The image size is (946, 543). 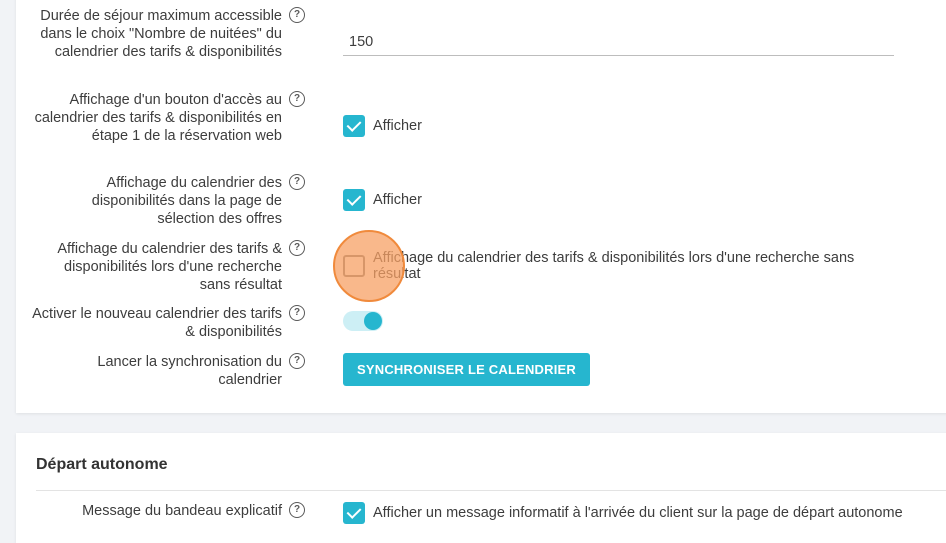 What do you see at coordinates (618, 44) in the screenshot?
I see `max-stay-input-underline` at bounding box center [618, 44].